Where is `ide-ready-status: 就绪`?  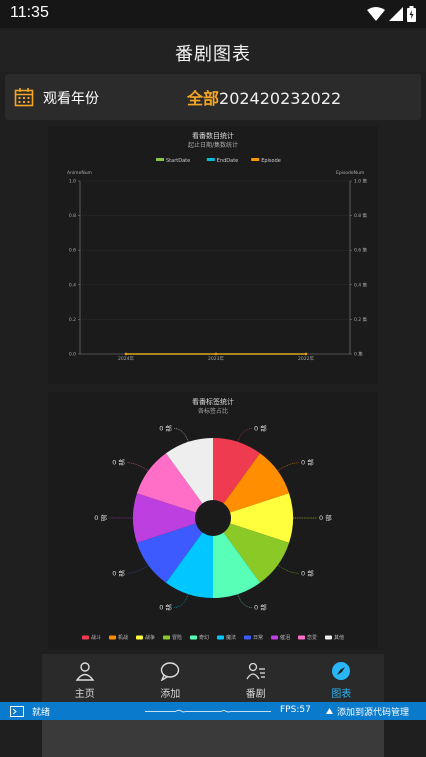 ide-ready-status: 就绪 is located at coordinates (41, 713).